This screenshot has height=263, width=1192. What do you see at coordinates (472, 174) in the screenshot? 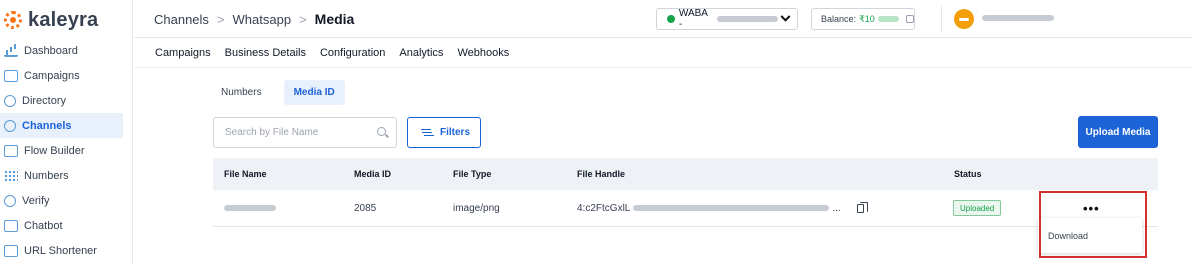
I see `column-file-type: File Type` at bounding box center [472, 174].